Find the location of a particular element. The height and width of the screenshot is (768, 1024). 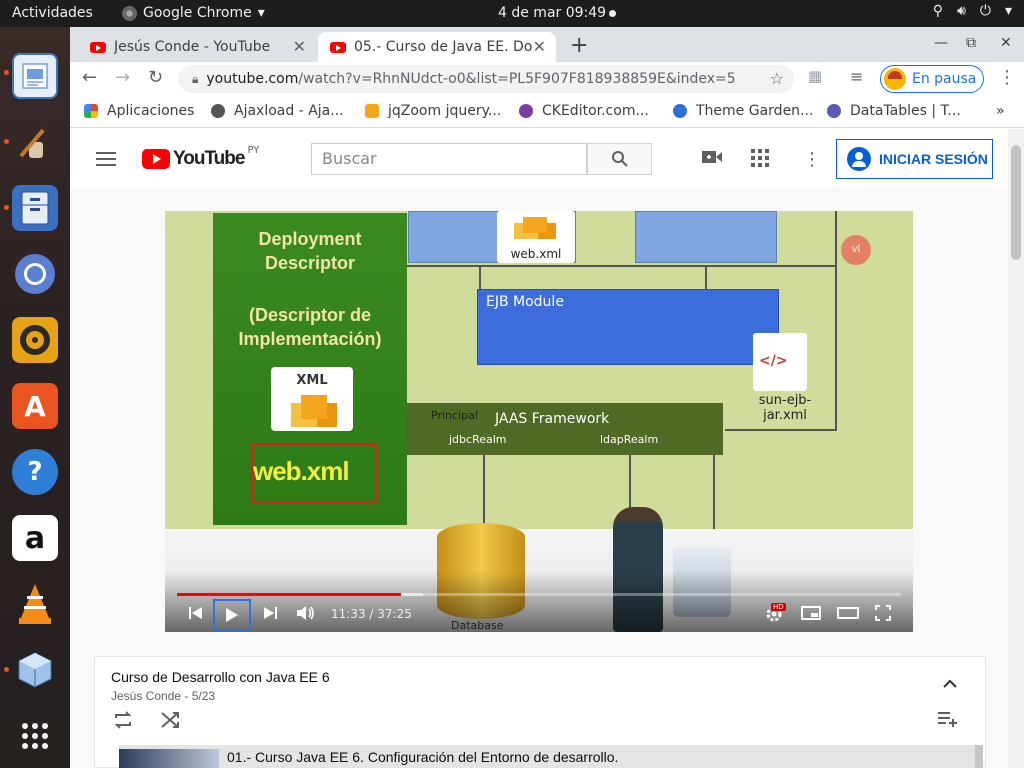

close-window-button: ✕ is located at coordinates (1006, 43).